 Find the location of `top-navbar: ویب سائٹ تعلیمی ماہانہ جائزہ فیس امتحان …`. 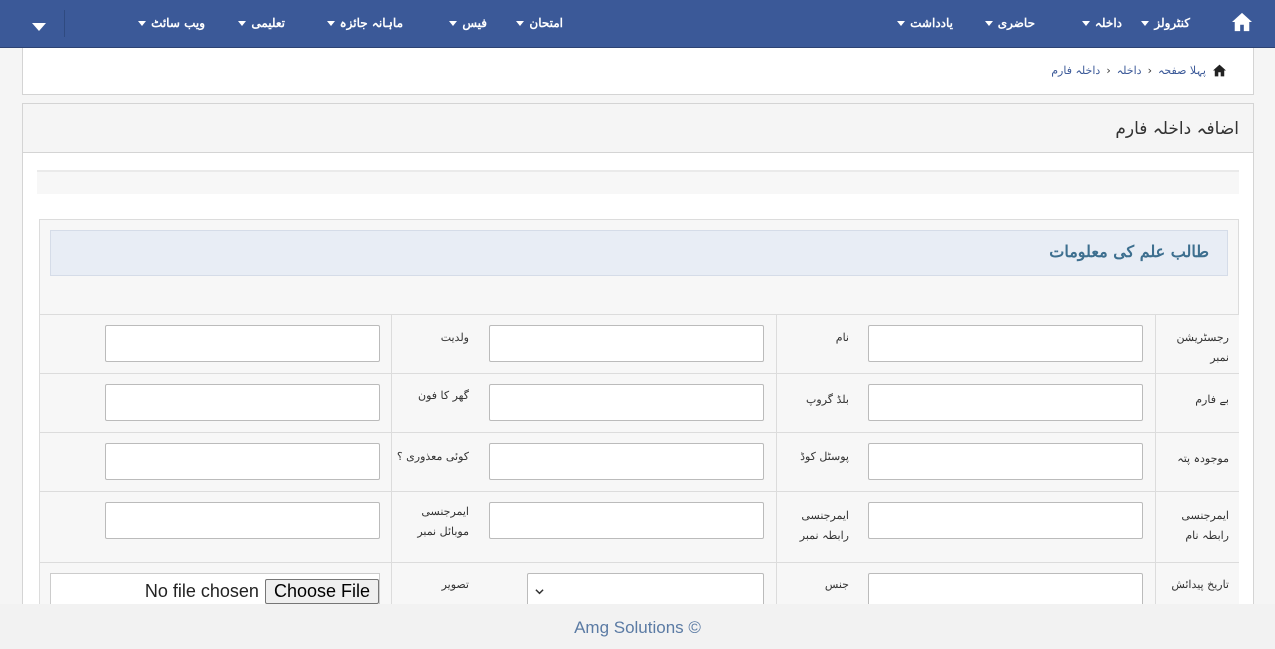

top-navbar: ویب سائٹ تعلیمی ماہانہ جائزہ فیس امتحان … is located at coordinates (637, 24).